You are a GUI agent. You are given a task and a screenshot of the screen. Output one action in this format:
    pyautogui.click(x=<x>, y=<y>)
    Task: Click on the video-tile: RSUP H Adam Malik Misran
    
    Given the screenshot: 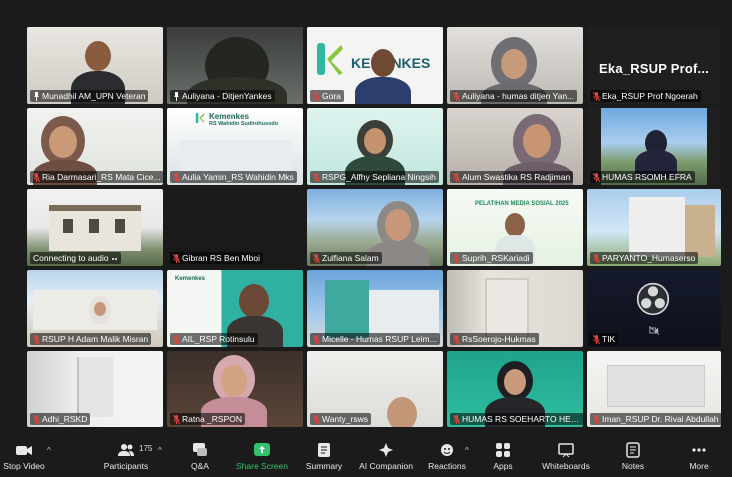 What is the action you would take?
    pyautogui.click(x=95, y=308)
    